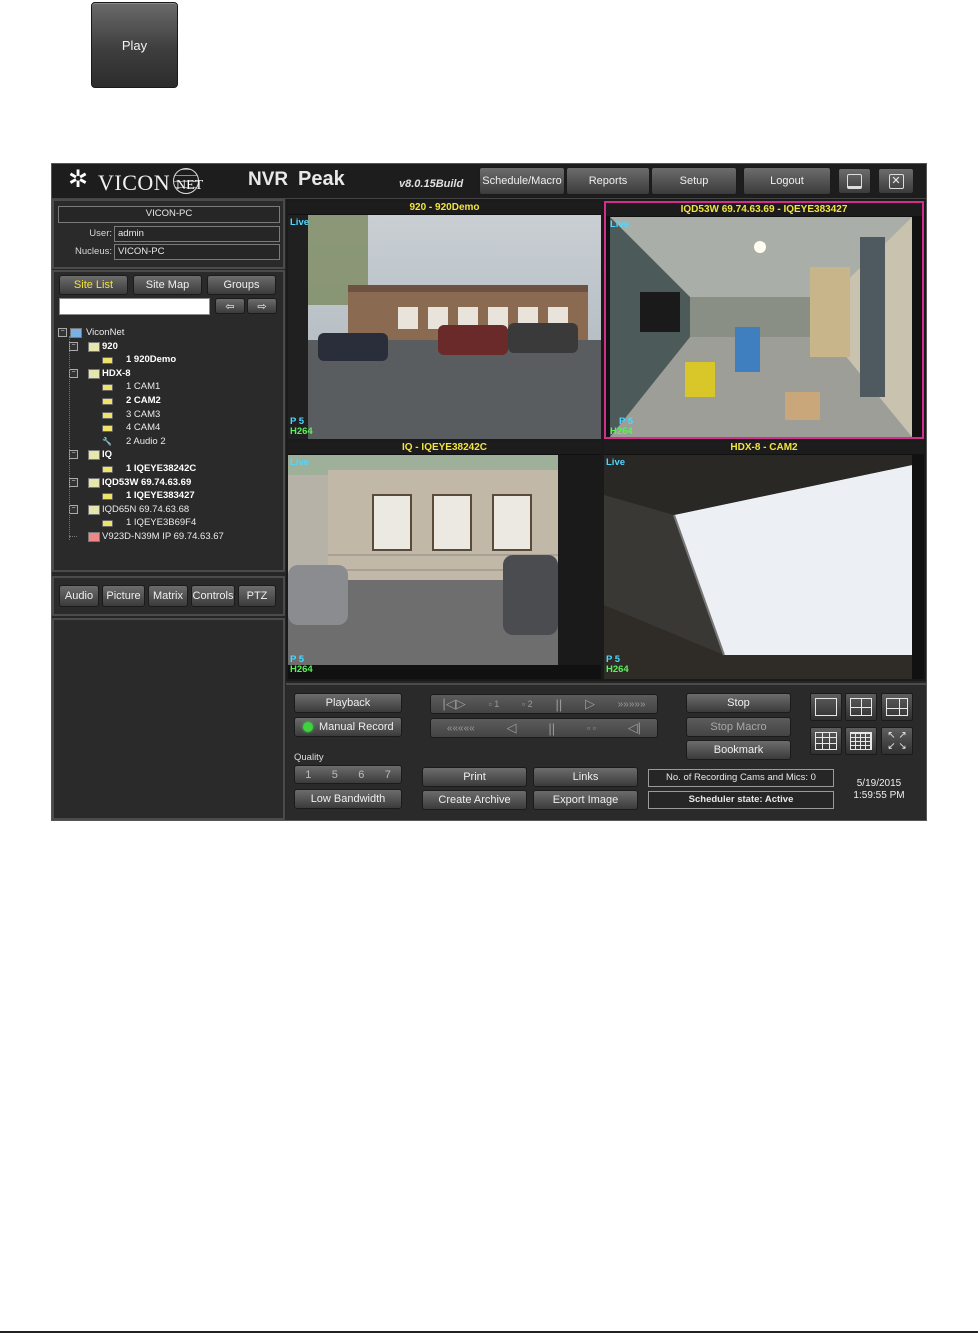 The image size is (978, 1336). What do you see at coordinates (134, 182) in the screenshot?
I see `logo-text: VICON` at bounding box center [134, 182].